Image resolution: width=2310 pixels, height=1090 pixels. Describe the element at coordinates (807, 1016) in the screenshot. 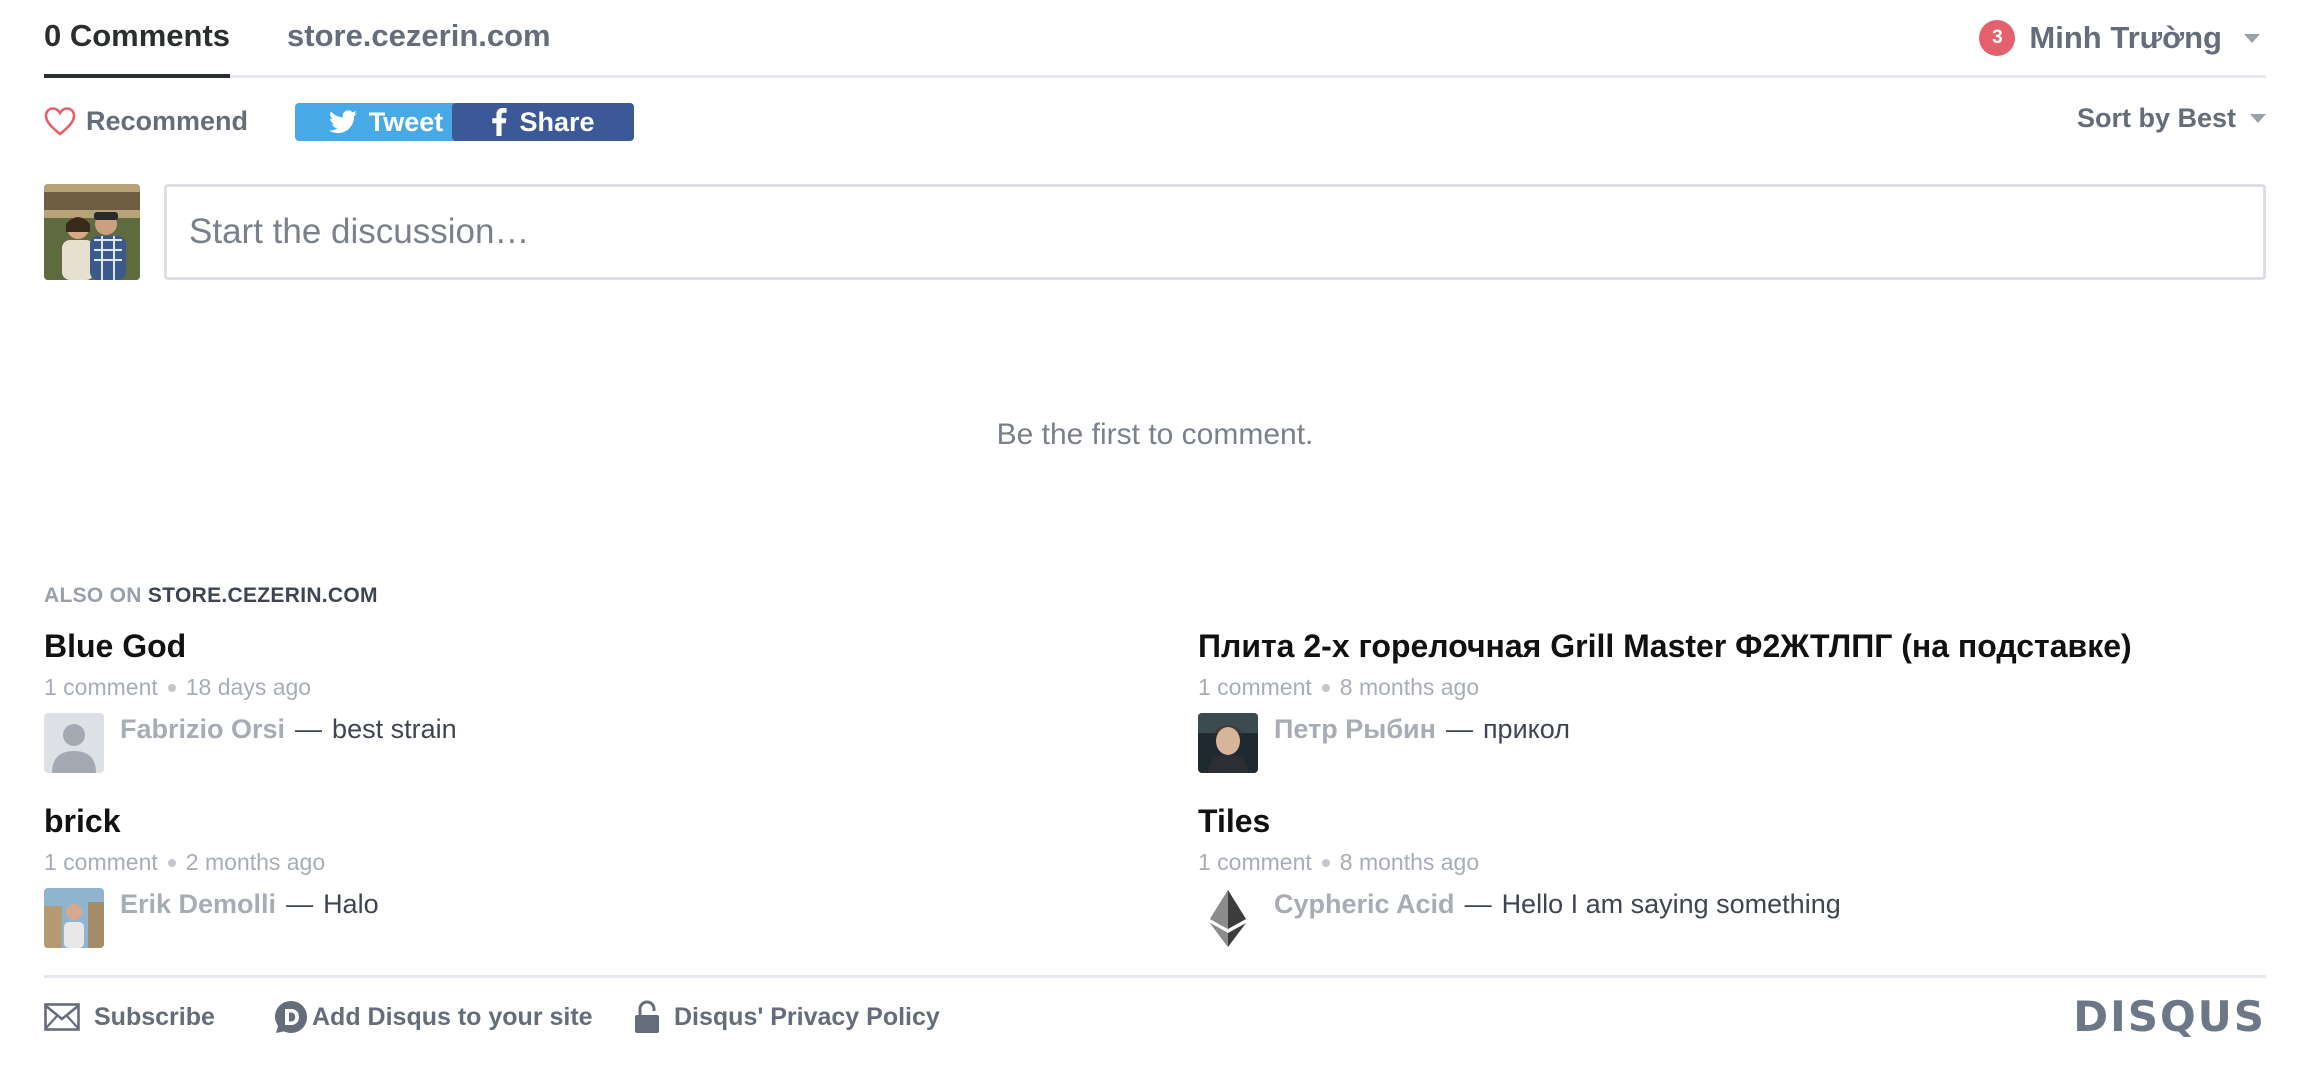

I see `privacy-label: Disqus' Privacy Policy` at that location.